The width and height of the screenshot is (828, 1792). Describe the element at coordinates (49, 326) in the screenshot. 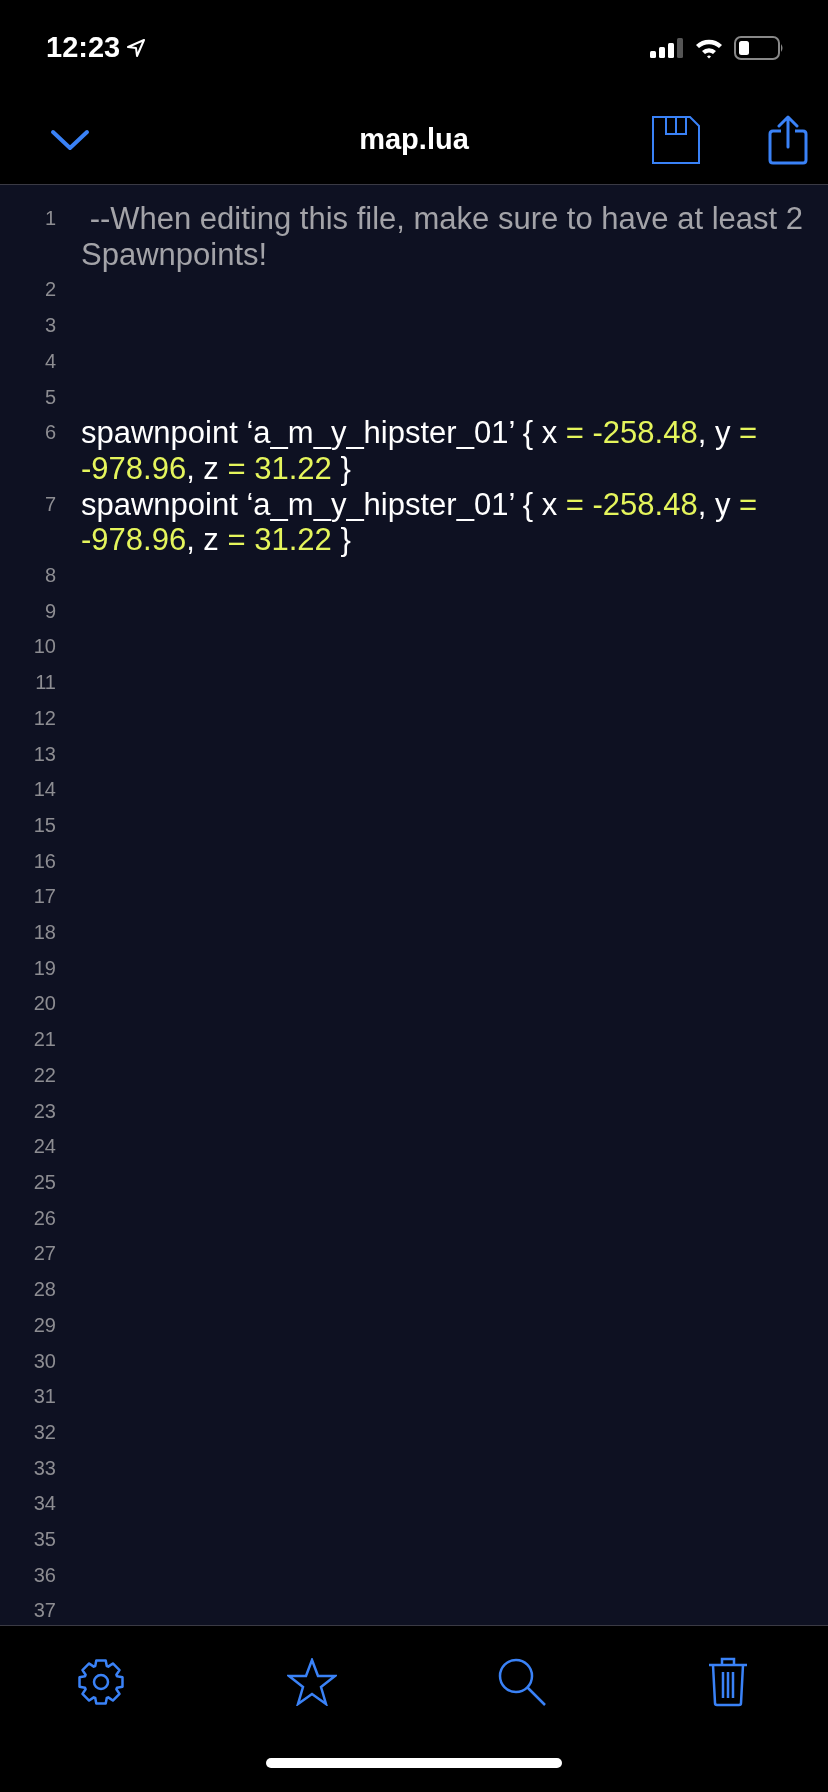

I see `line-number: 3` at that location.